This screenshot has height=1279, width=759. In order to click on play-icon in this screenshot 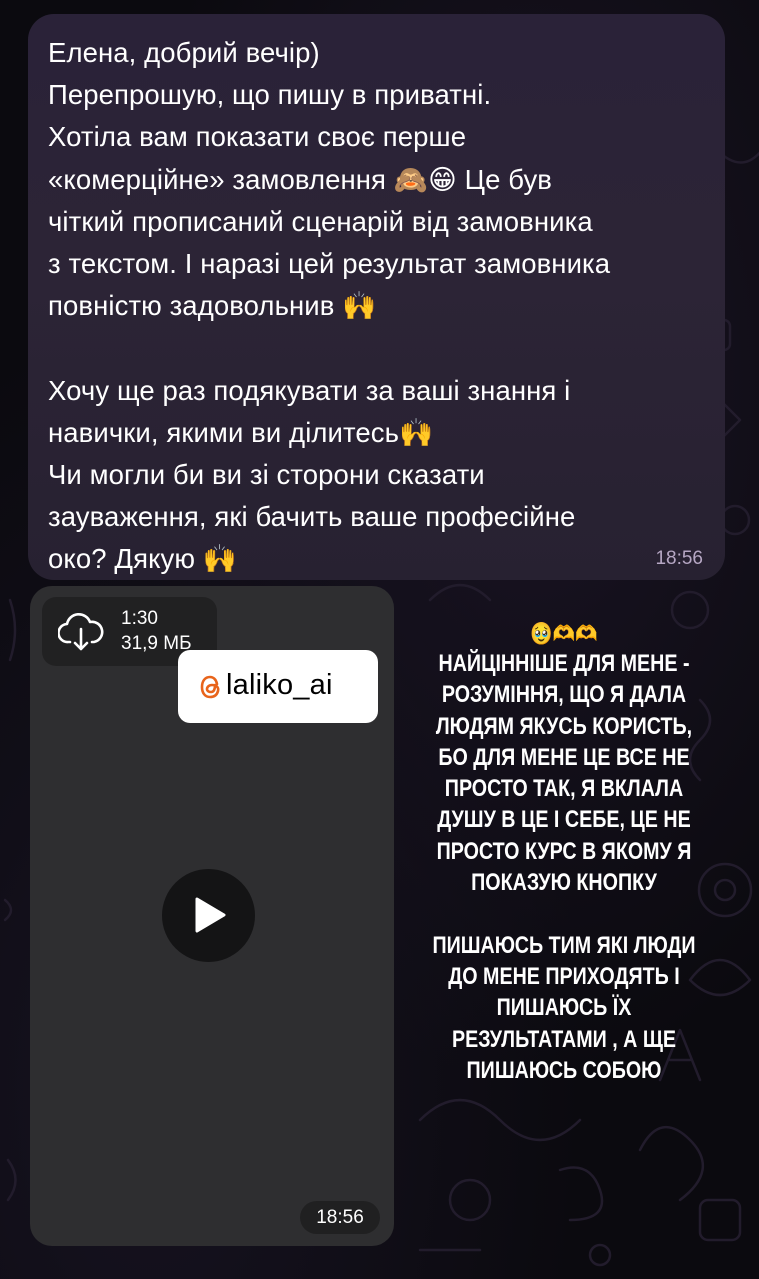, I will do `click(210, 915)`.